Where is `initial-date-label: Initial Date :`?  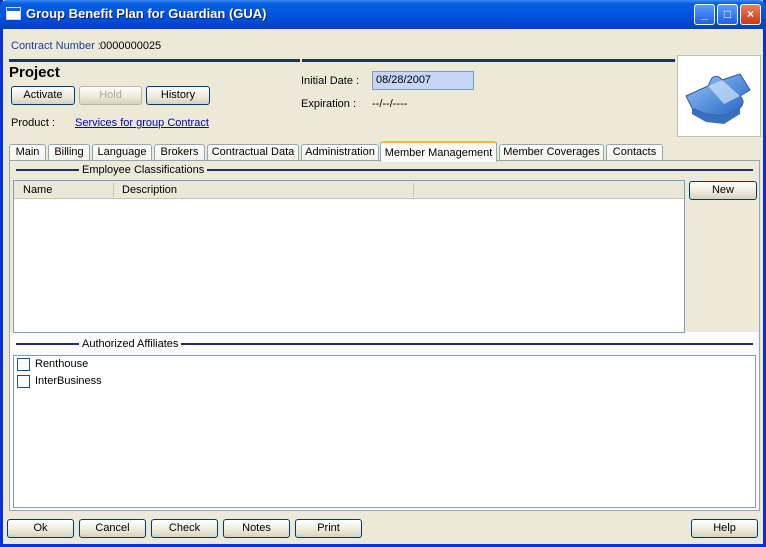
initial-date-label: Initial Date : is located at coordinates (330, 81).